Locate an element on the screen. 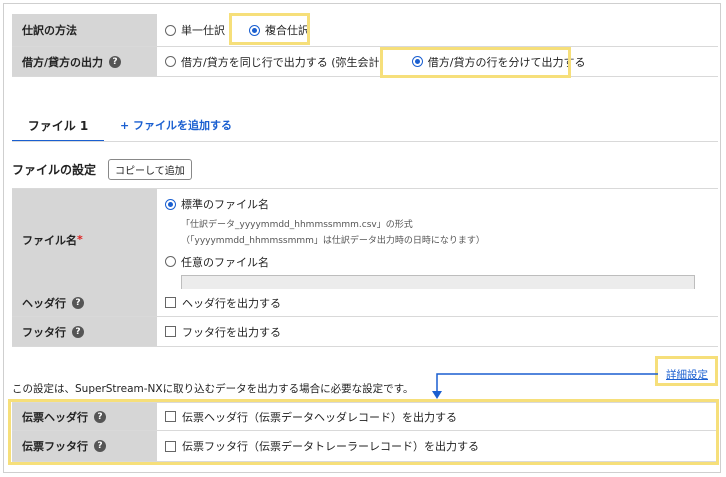 The height and width of the screenshot is (477, 726). single-journal-option: 単一仕訳 is located at coordinates (195, 30).